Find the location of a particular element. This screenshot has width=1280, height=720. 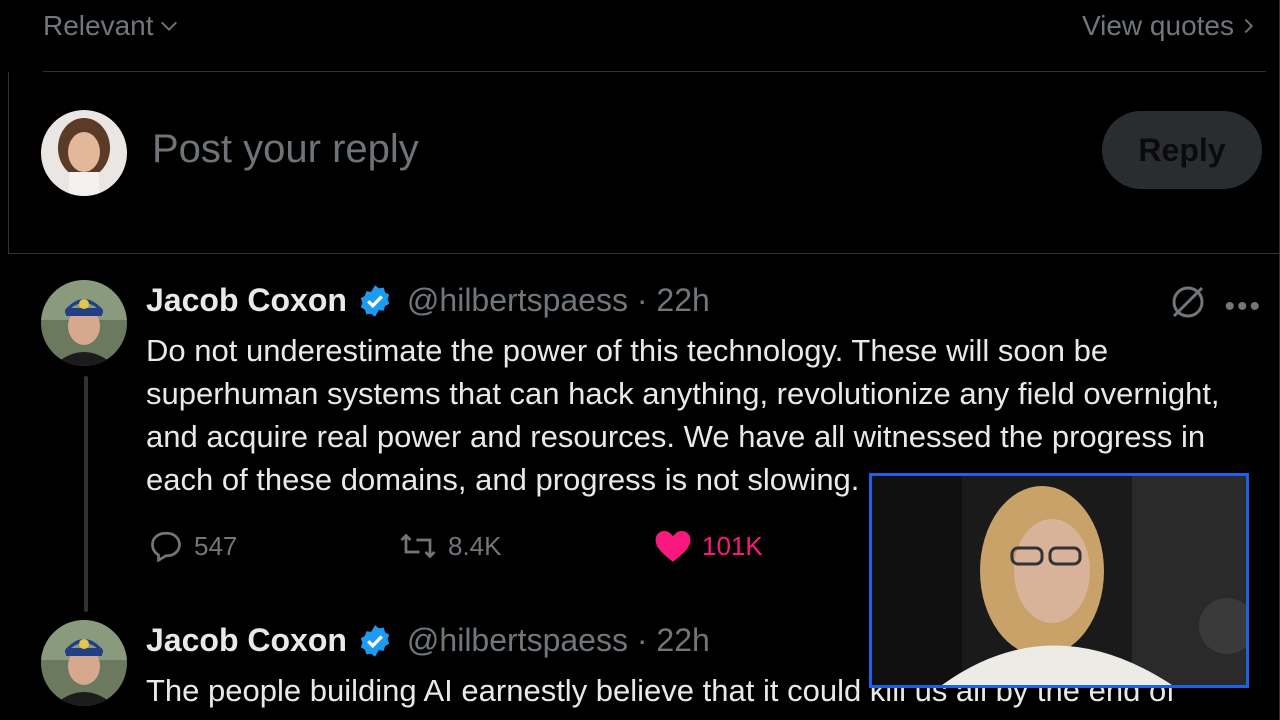

sort-dropdown: Relevant is located at coordinates (111, 26).